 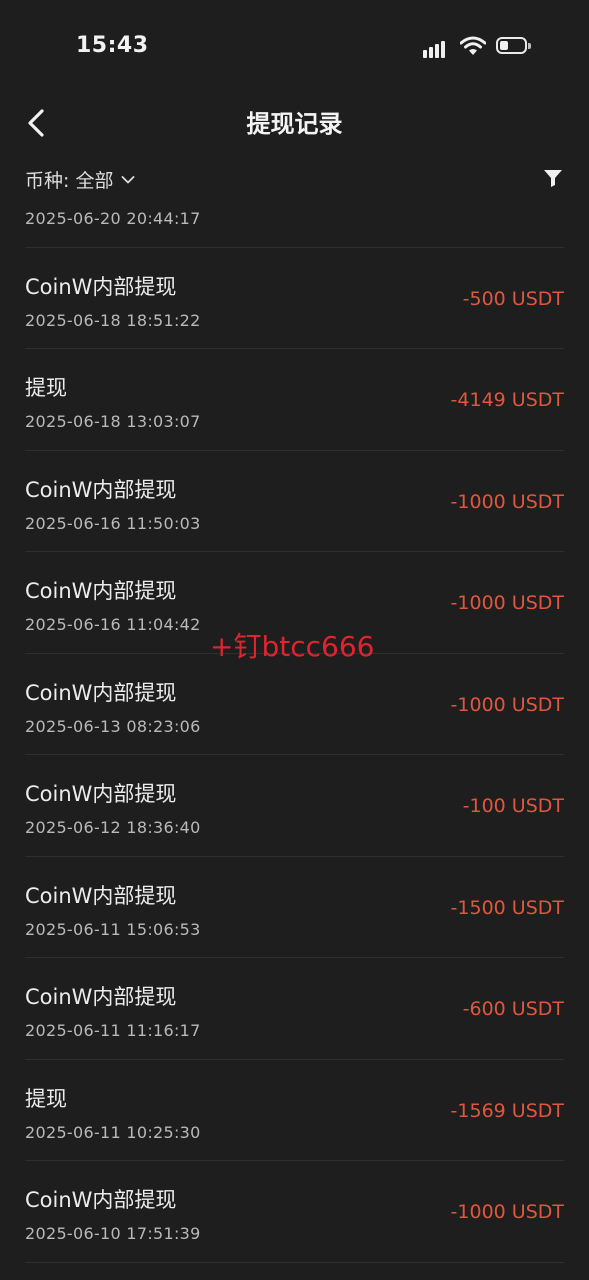 I want to click on watermark-text: +钉btcc666, so click(x=292, y=646).